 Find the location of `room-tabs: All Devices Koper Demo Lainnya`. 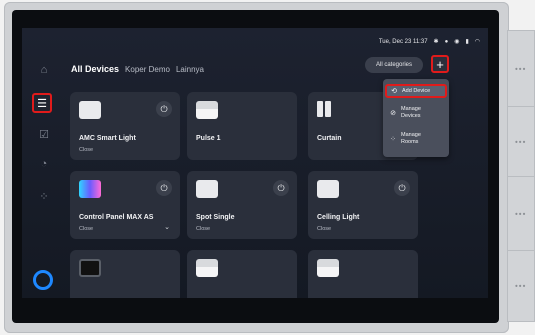

room-tabs: All Devices Koper Demo Lainnya is located at coordinates (137, 69).